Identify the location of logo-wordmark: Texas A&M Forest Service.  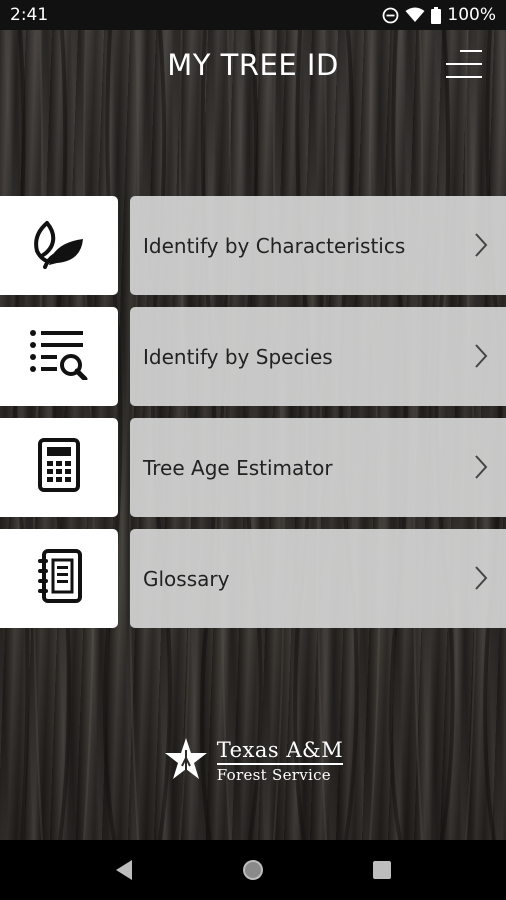
(280, 761).